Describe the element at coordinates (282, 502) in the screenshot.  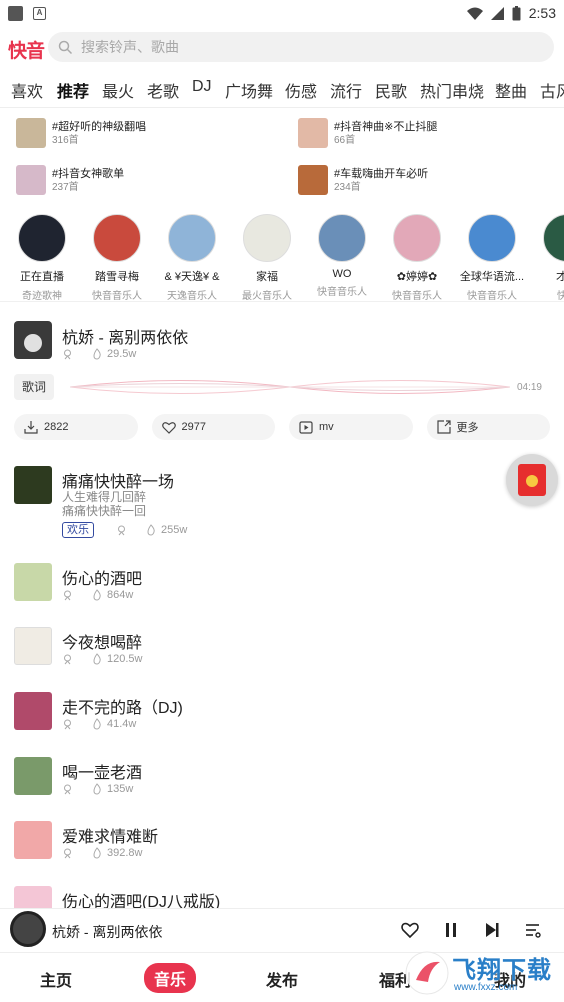
I see `song-row: 痛痛快快醉一场 人生难得几回醉 痛痛快快醉一回 欢乐 255w` at that location.